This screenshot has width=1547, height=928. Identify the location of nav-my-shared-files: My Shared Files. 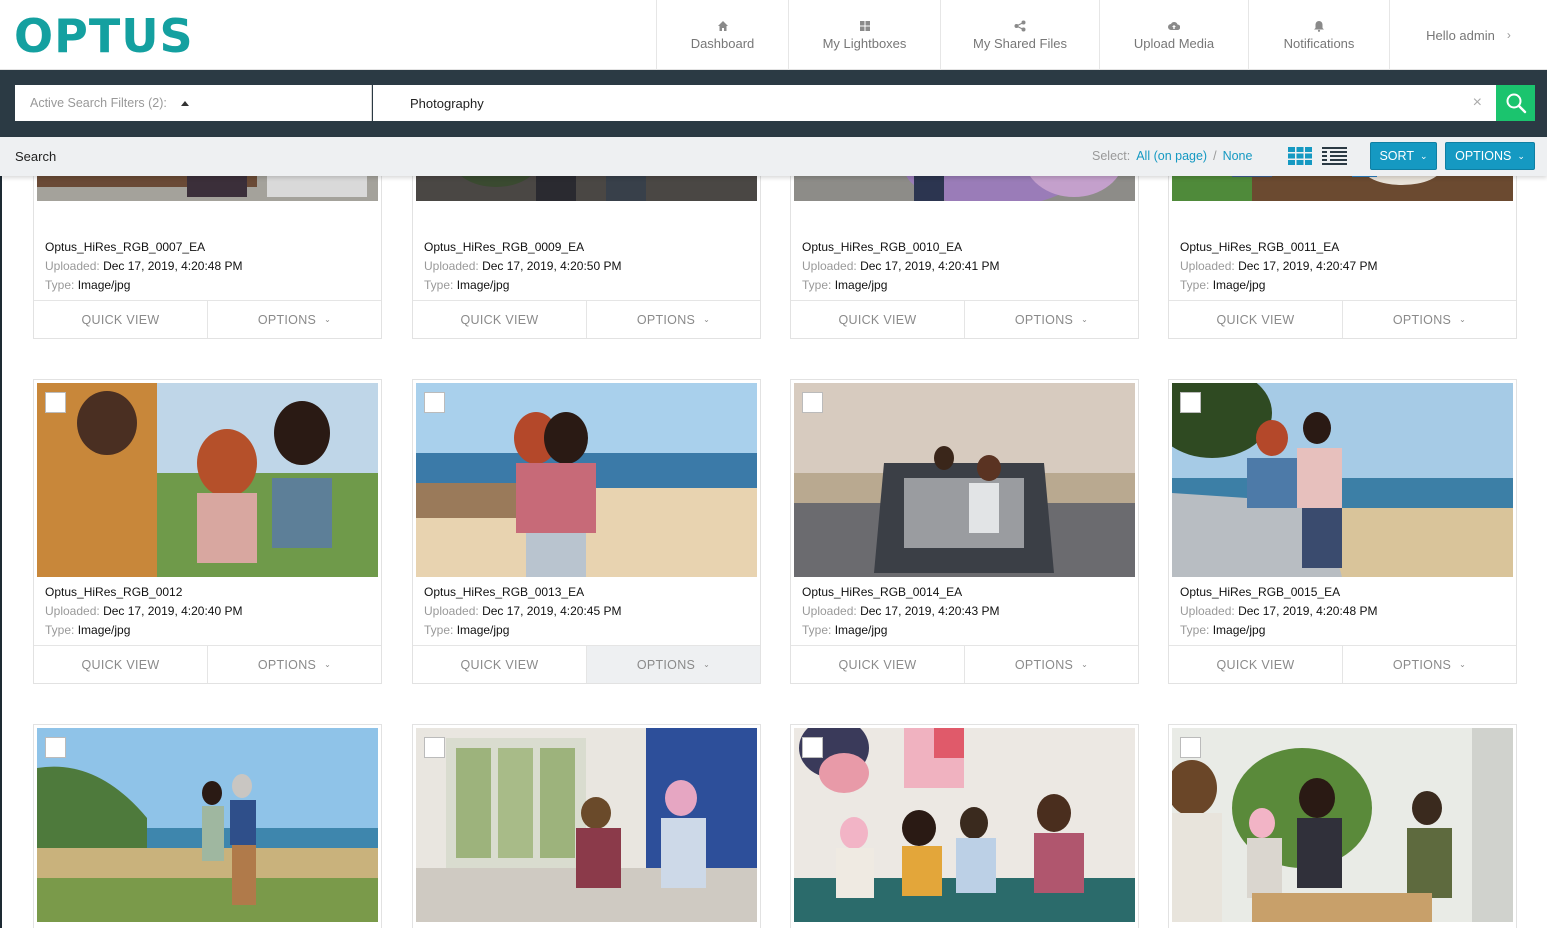
(1019, 35).